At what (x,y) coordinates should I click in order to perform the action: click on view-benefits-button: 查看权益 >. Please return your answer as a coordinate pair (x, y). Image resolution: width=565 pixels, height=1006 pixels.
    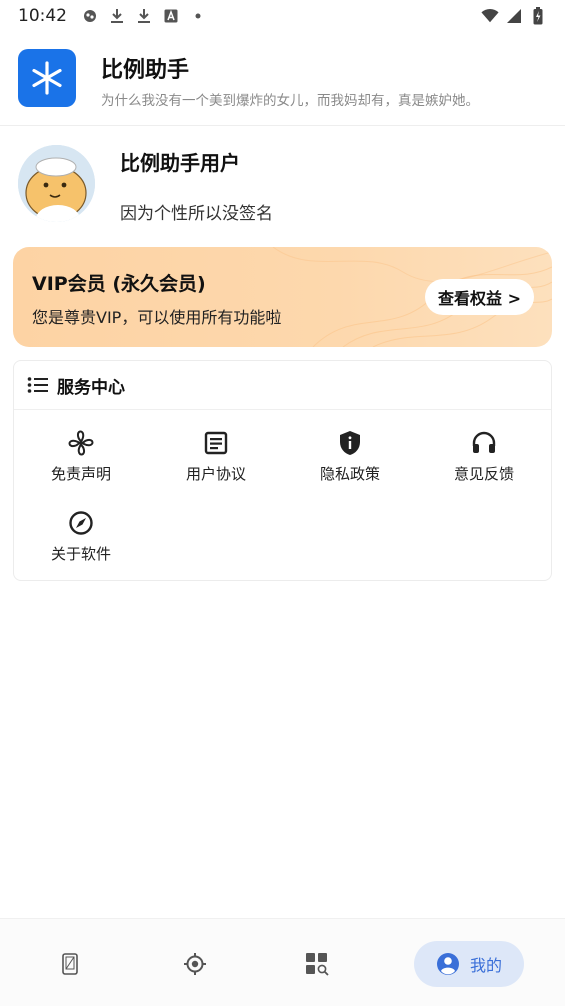
    Looking at the image, I should click on (479, 297).